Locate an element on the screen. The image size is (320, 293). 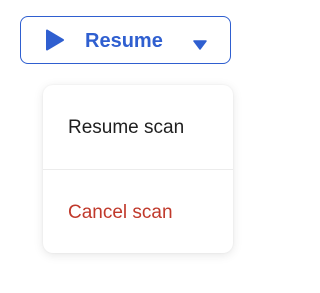
menu-item-label: Resume scan is located at coordinates (126, 127).